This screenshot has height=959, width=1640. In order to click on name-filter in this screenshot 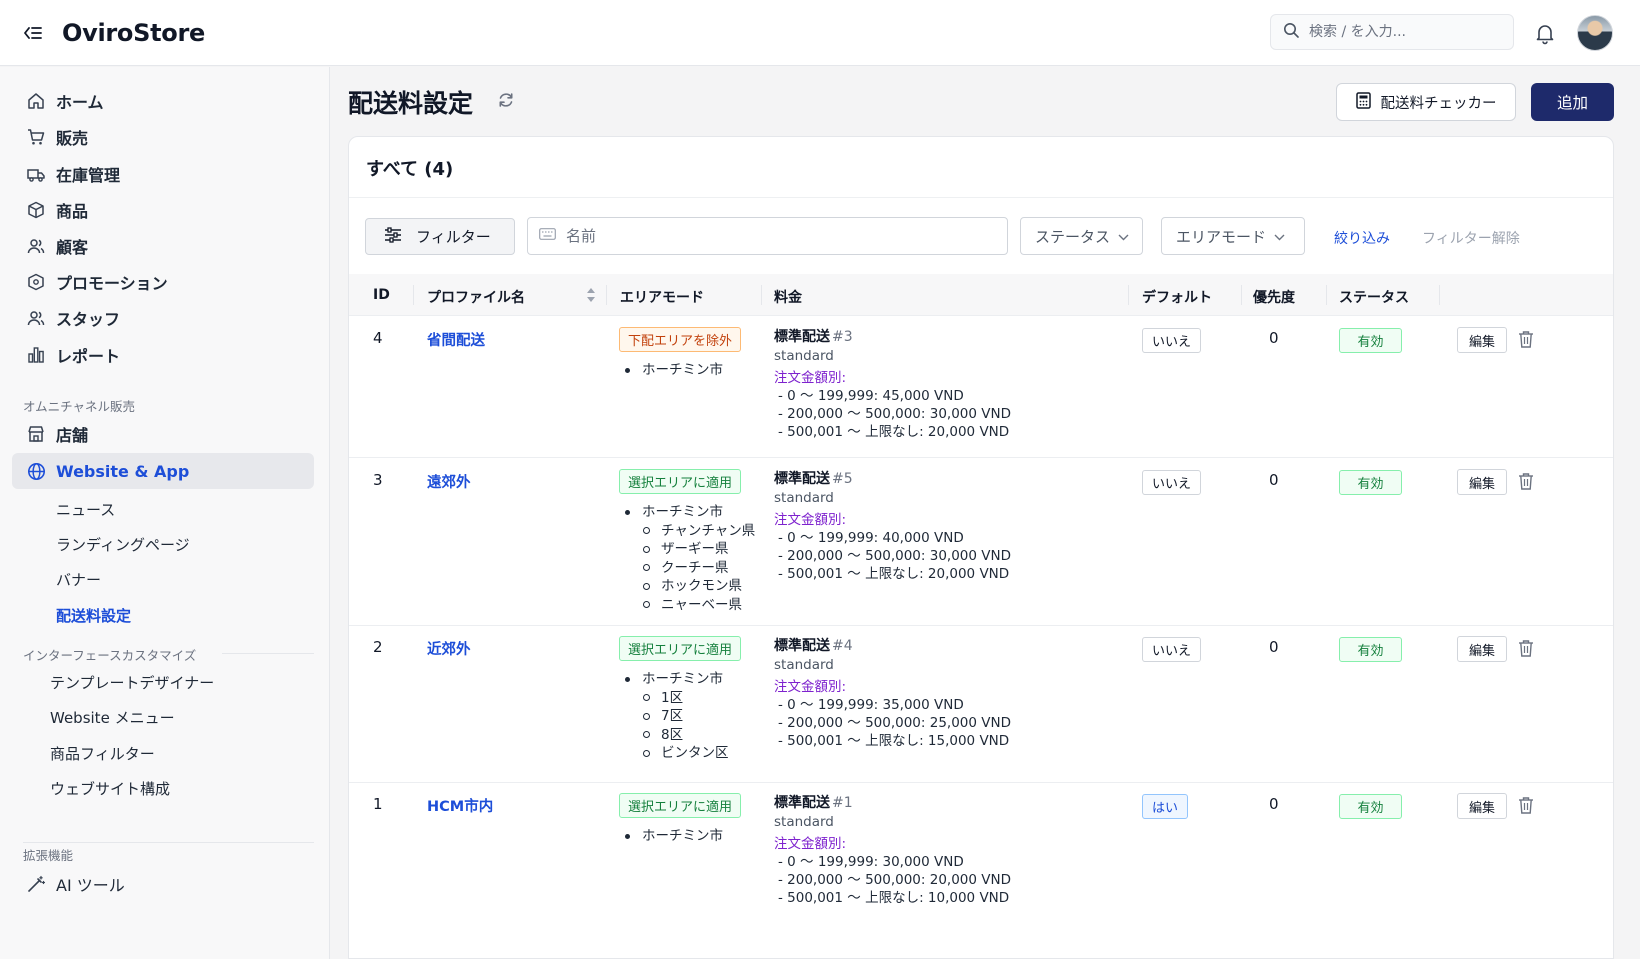, I will do `click(767, 236)`.